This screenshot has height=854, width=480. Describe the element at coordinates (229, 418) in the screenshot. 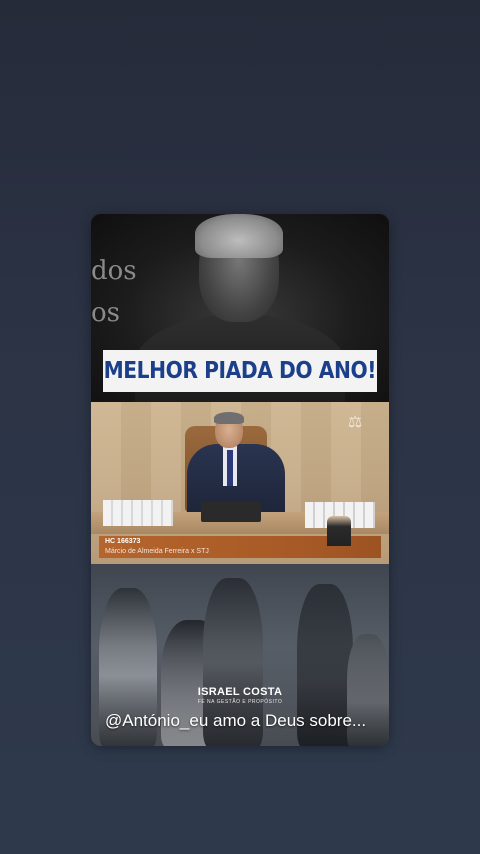

I see `judge-hair` at that location.